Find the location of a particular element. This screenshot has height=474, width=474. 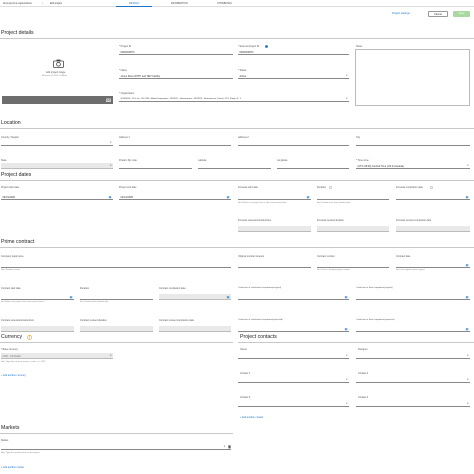

contract-number-field is located at coordinates (353, 265).